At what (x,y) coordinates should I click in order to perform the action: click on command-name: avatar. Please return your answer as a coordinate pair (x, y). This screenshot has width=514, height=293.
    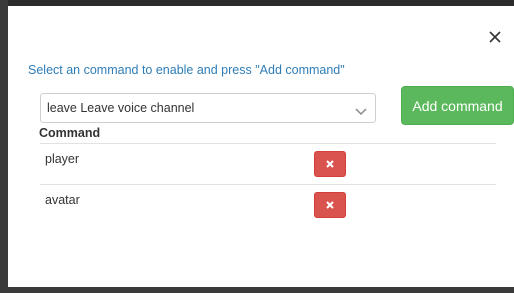
    Looking at the image, I should click on (62, 200).